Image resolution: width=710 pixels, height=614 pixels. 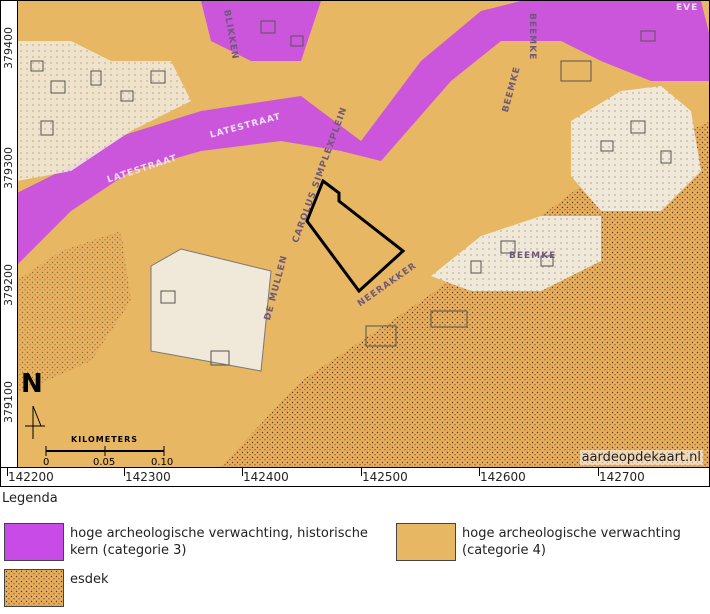 I want to click on north-label: N, so click(x=32, y=384).